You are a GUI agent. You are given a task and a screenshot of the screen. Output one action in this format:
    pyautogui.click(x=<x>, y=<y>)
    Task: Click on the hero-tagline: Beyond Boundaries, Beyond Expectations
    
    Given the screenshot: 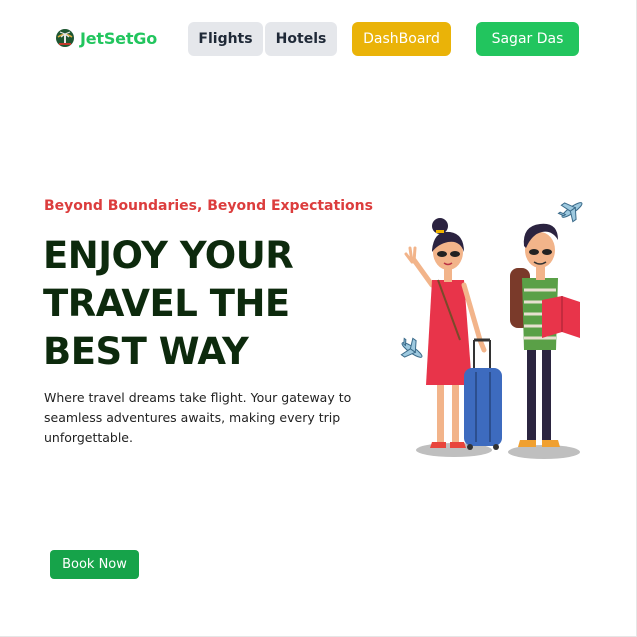 What is the action you would take?
    pyautogui.click(x=208, y=206)
    